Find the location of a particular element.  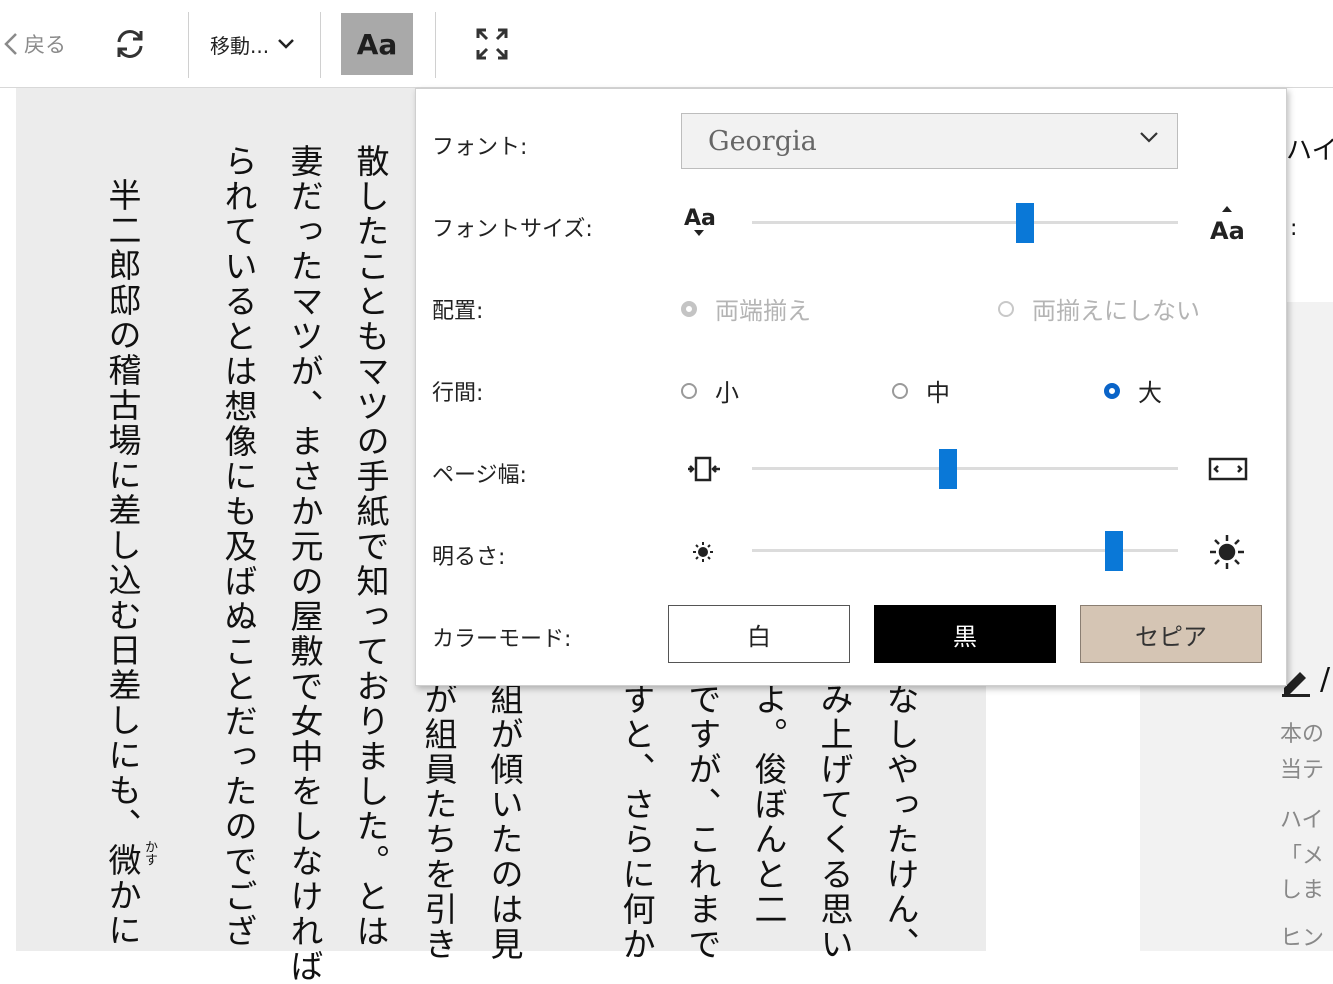

font-label: フォント: is located at coordinates (480, 147).